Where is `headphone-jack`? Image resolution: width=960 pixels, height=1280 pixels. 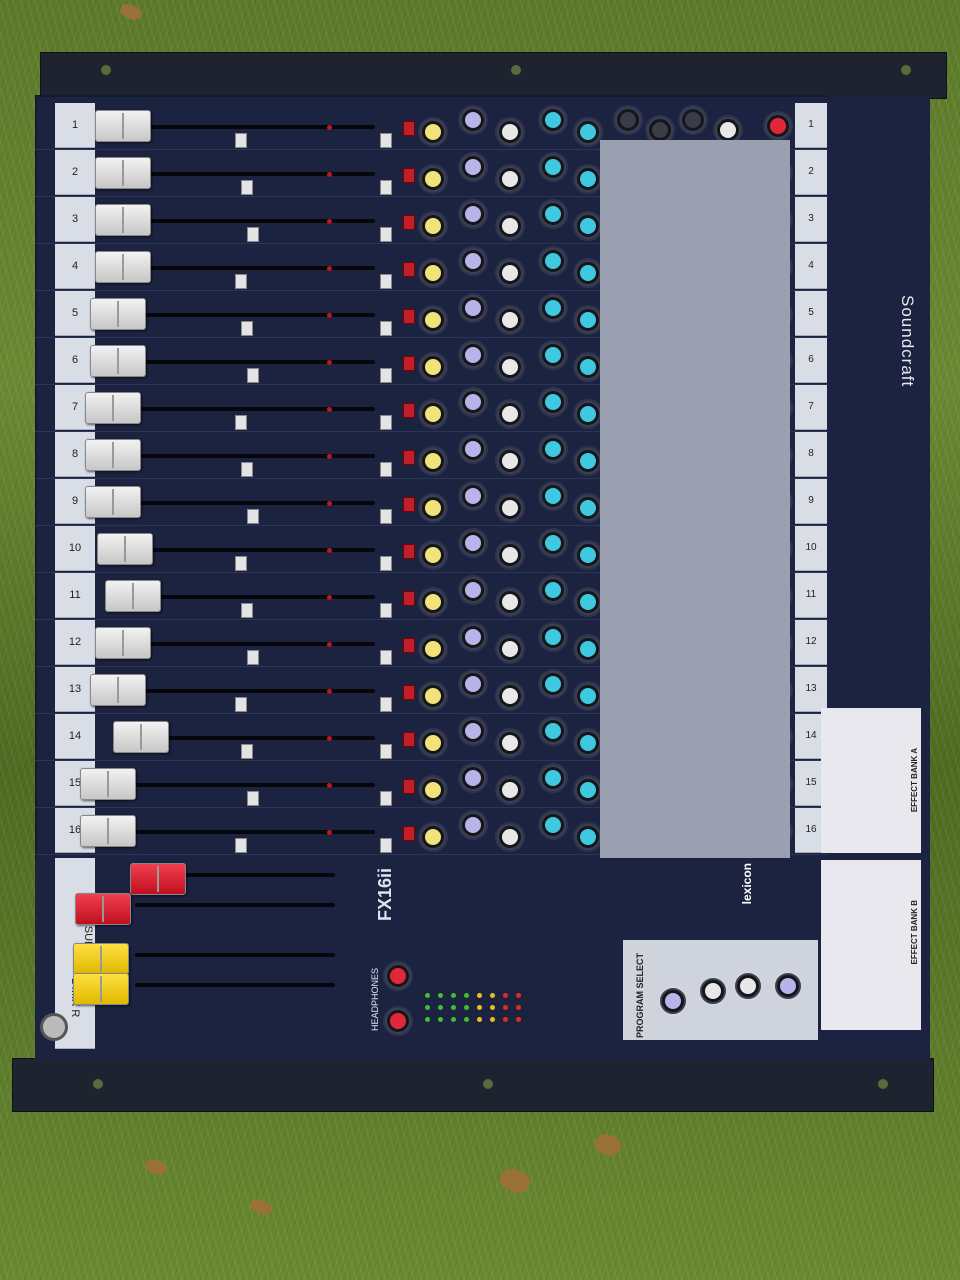
headphone-jack is located at coordinates (54, 1027).